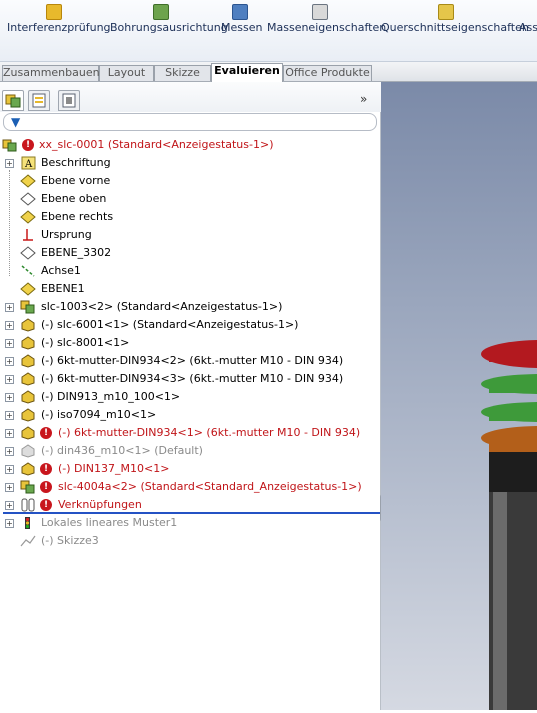 The height and width of the screenshot is (713, 537). I want to click on tree-row-ebene-oben: Ebene oben, so click(190, 199).